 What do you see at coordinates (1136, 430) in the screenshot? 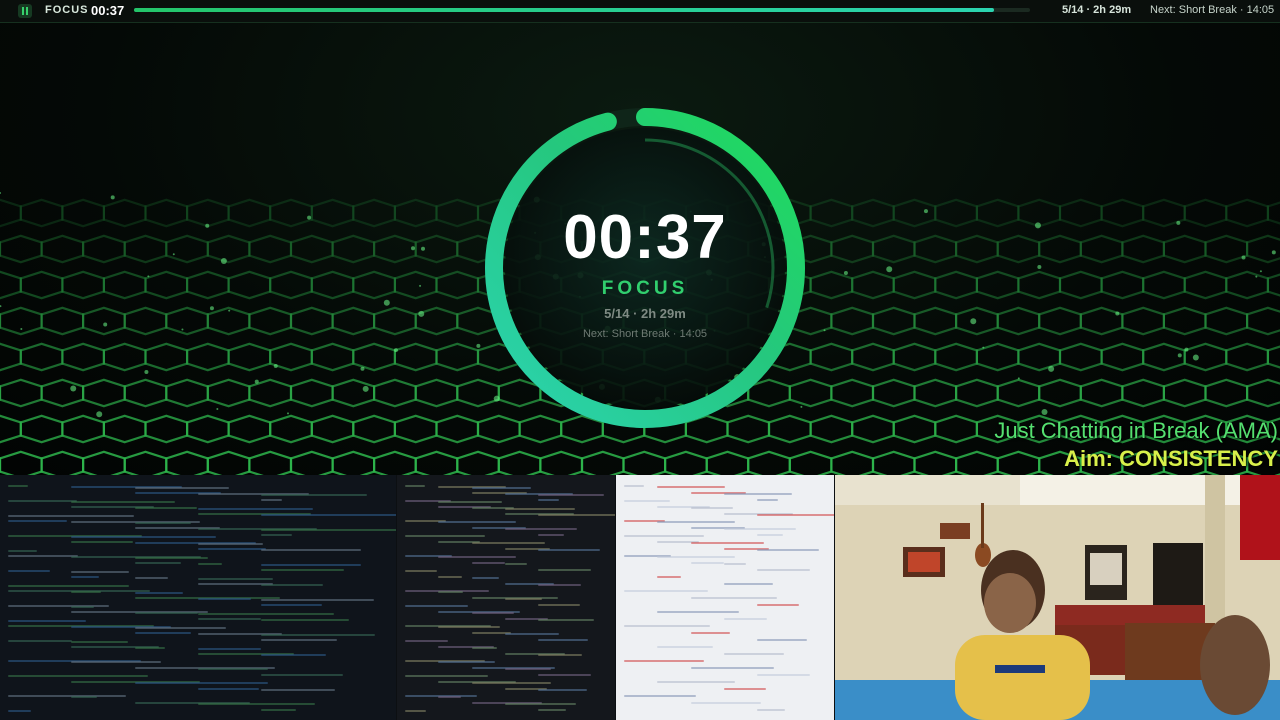
I see `stream-status-text: Just Chatting in Break (AMA)` at bounding box center [1136, 430].